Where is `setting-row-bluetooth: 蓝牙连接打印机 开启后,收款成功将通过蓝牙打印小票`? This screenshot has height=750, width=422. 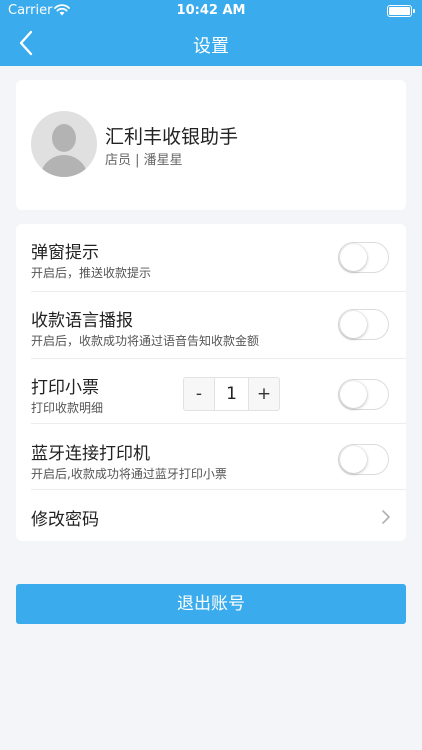 setting-row-bluetooth: 蓝牙连接打印机 开启后,收款成功将通过蓝牙打印小票 is located at coordinates (211, 456).